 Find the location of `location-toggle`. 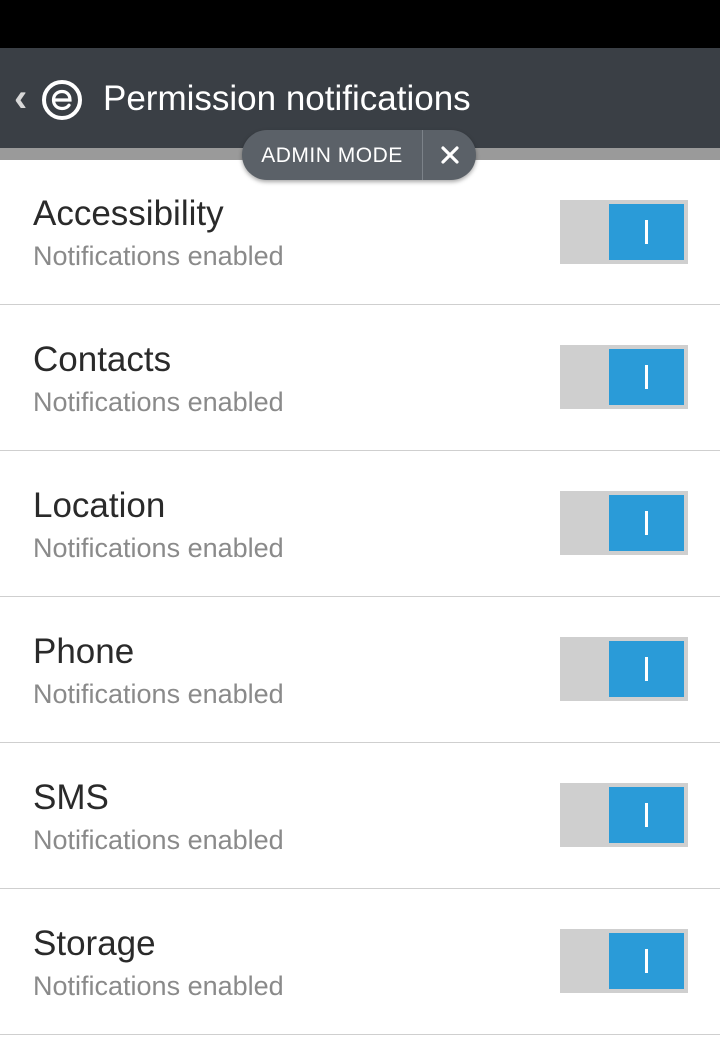

location-toggle is located at coordinates (624, 523).